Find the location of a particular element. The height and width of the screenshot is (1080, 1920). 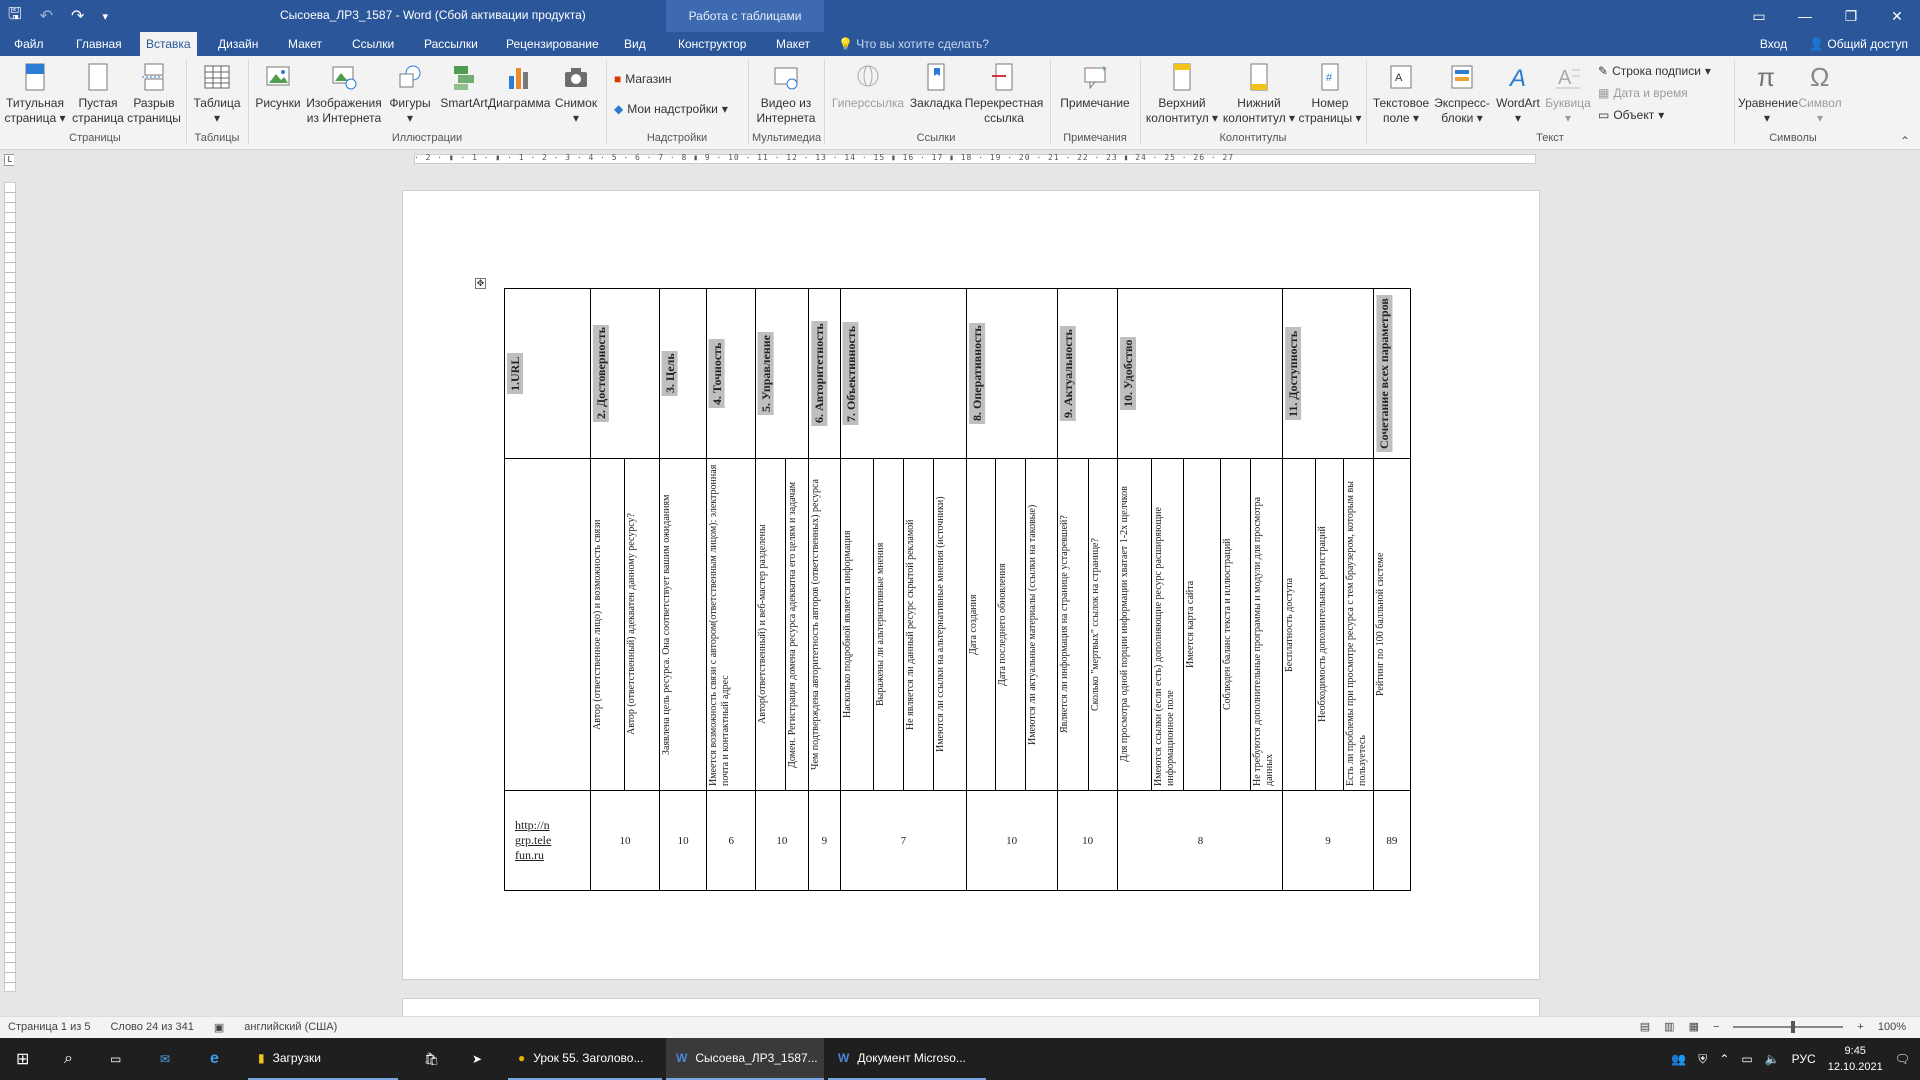

zoom-out-button: − is located at coordinates (1716, 1027).